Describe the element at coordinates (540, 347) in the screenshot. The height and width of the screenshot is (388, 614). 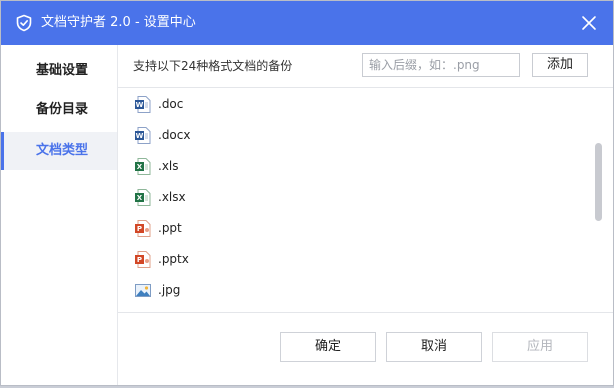
I see `apply-button: 应用` at that location.